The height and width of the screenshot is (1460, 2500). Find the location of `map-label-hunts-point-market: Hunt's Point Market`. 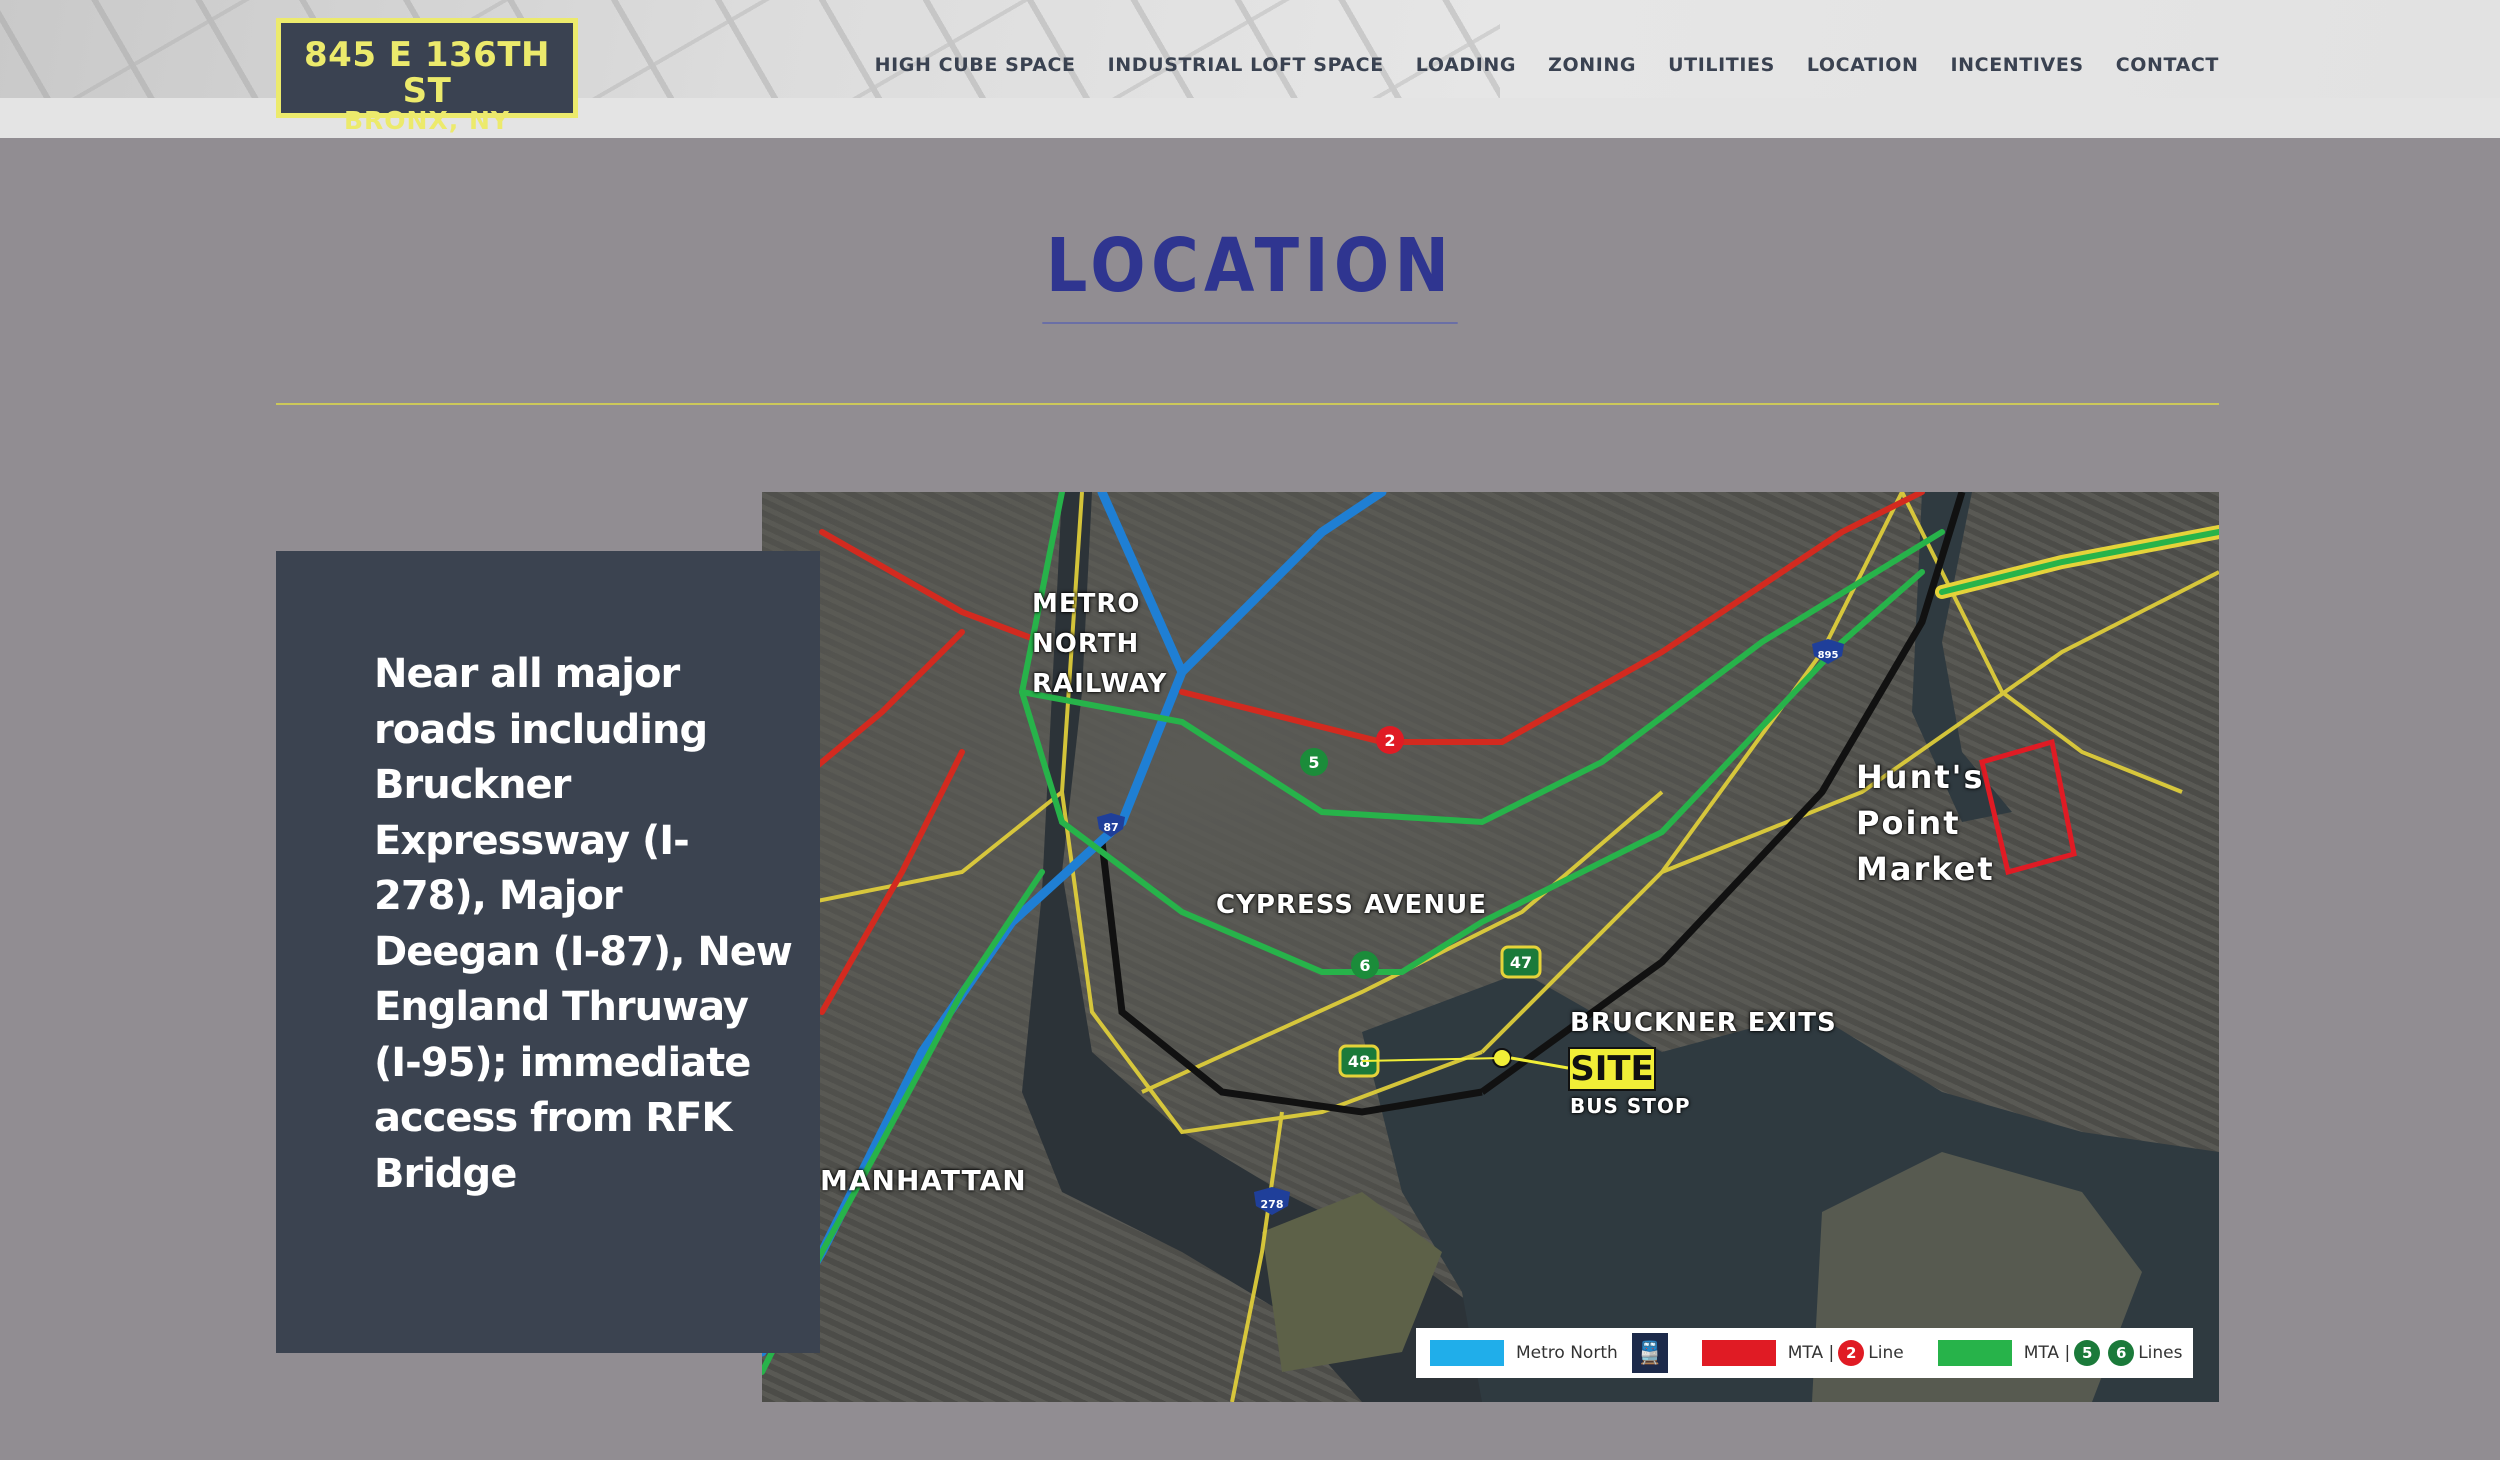

map-label-hunts-point-market: Hunt's Point Market is located at coordinates (1925, 823).